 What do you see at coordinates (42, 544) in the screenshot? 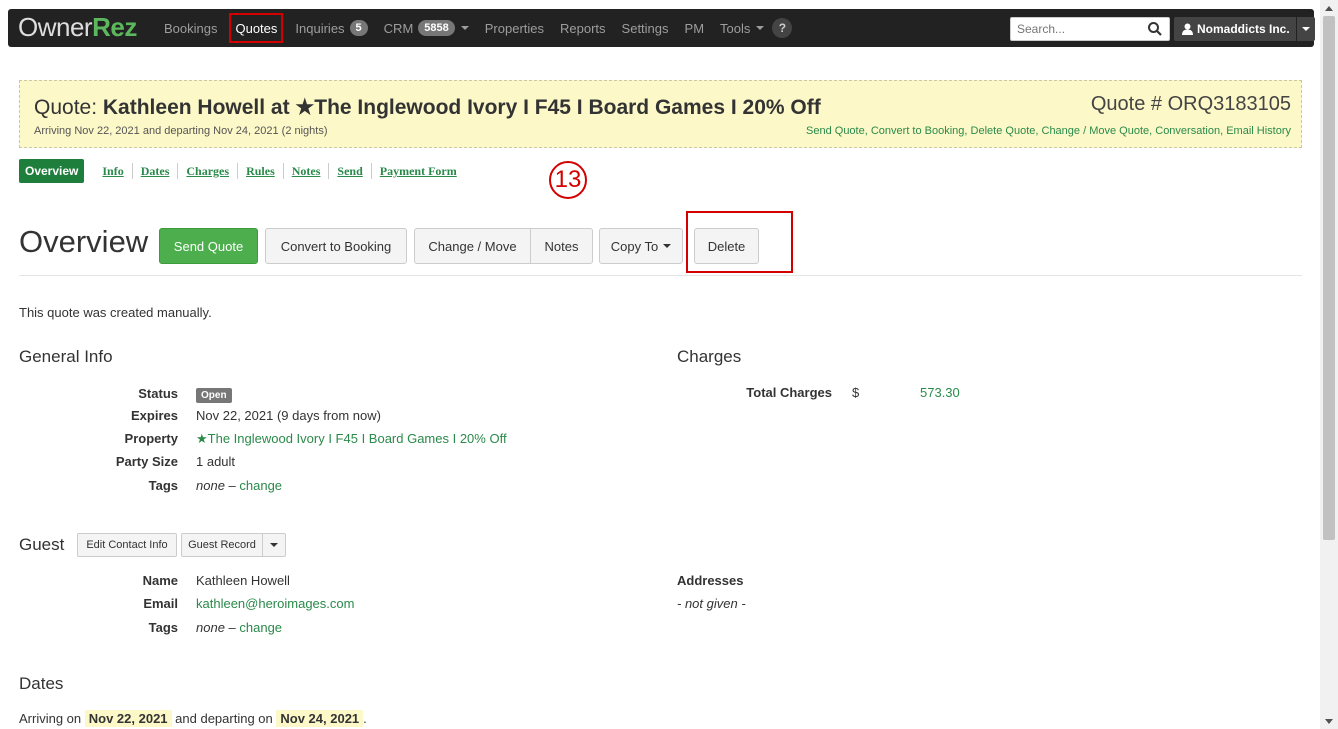
I see `guest-heading: Guest` at bounding box center [42, 544].